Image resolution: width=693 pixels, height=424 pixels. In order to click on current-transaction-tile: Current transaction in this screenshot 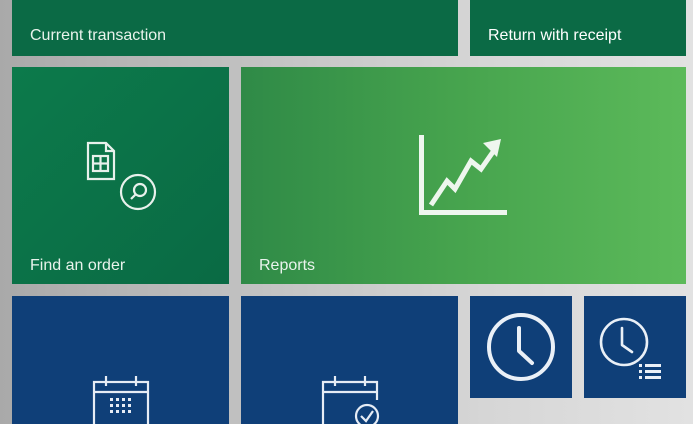, I will do `click(235, 28)`.